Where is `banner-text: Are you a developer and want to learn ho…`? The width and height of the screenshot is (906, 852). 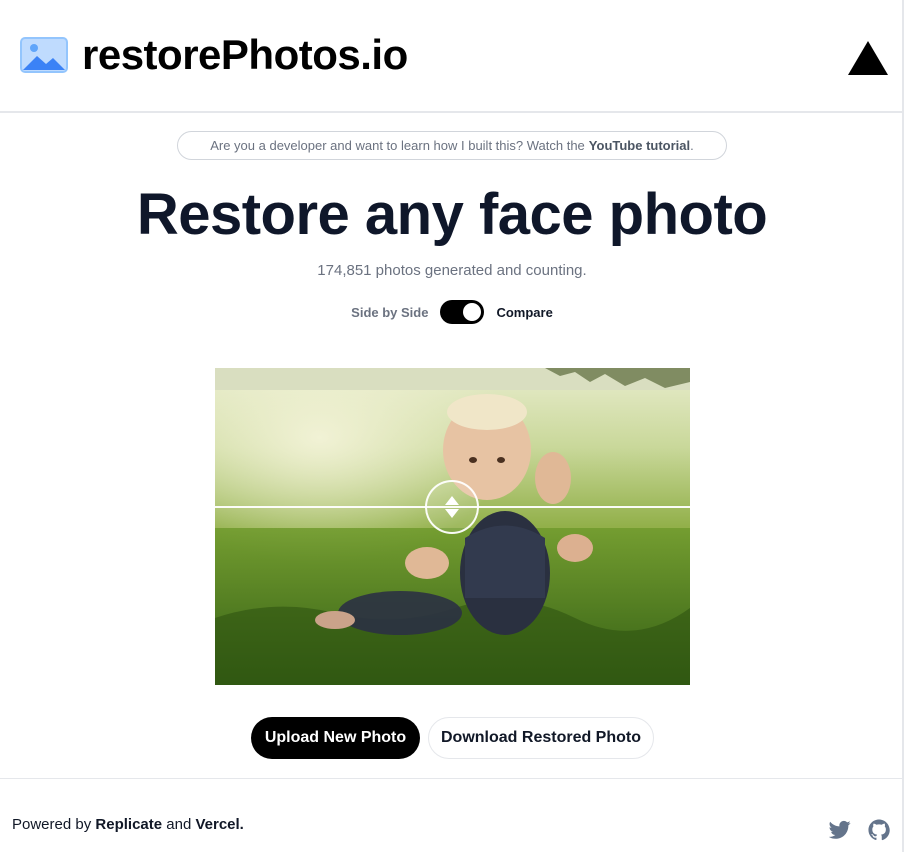 banner-text: Are you a developer and want to learn ho… is located at coordinates (397, 145).